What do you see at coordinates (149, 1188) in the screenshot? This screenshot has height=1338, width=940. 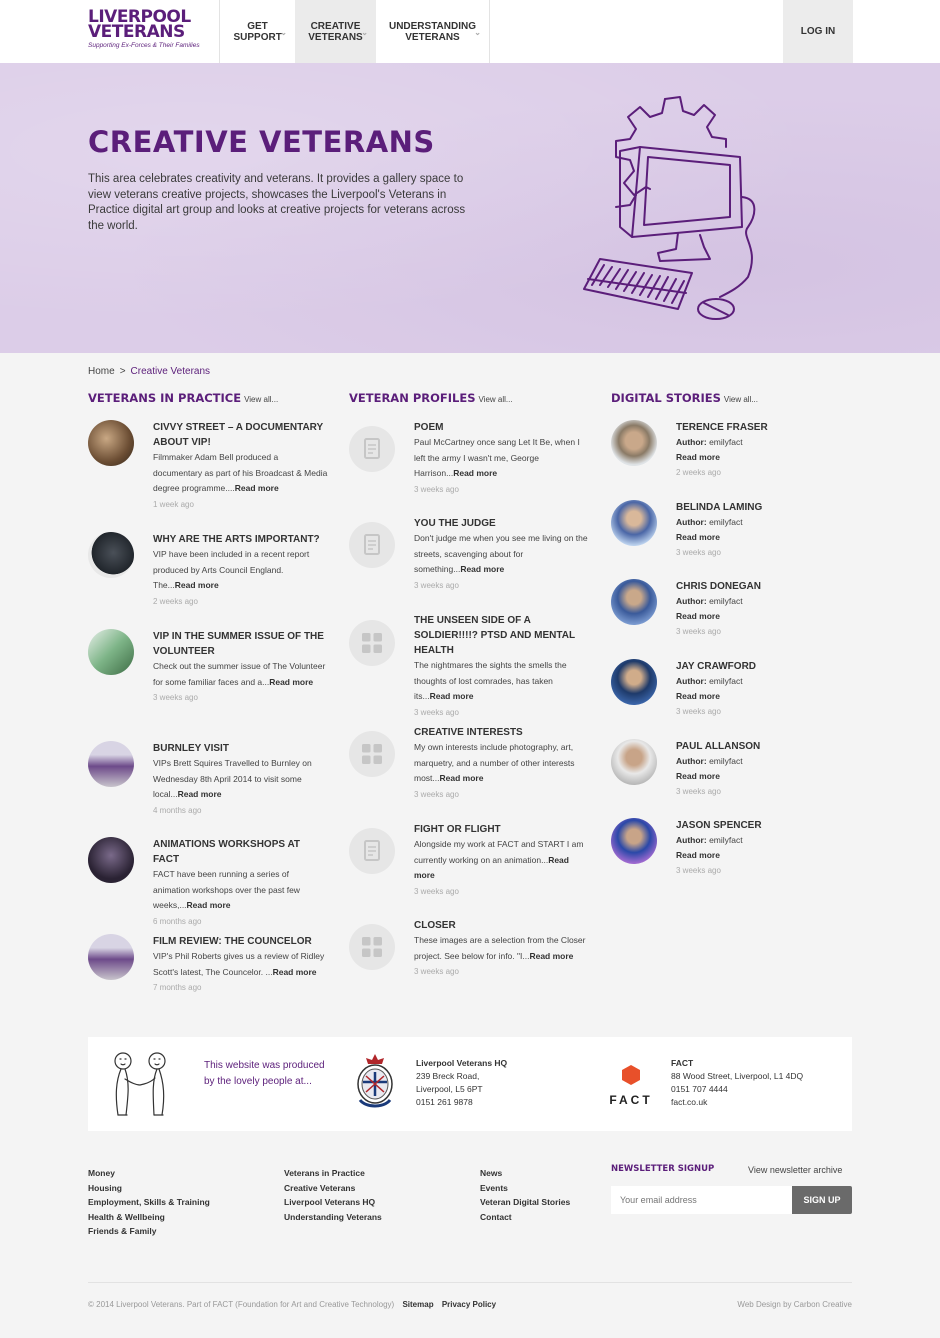 I see `footer-link: Housing` at bounding box center [149, 1188].